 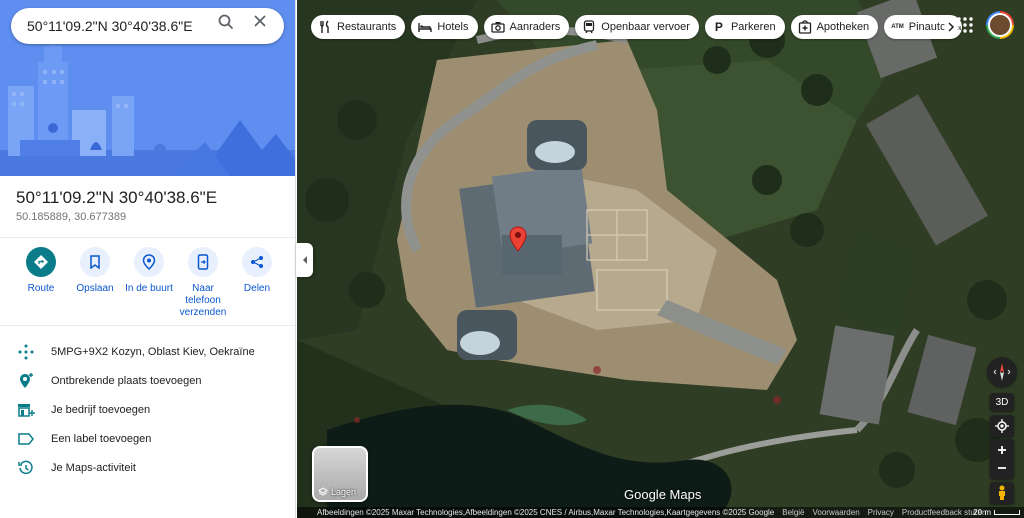 I want to click on send-to-phone-button: Naar telefoon verzenden, so click(x=203, y=283).